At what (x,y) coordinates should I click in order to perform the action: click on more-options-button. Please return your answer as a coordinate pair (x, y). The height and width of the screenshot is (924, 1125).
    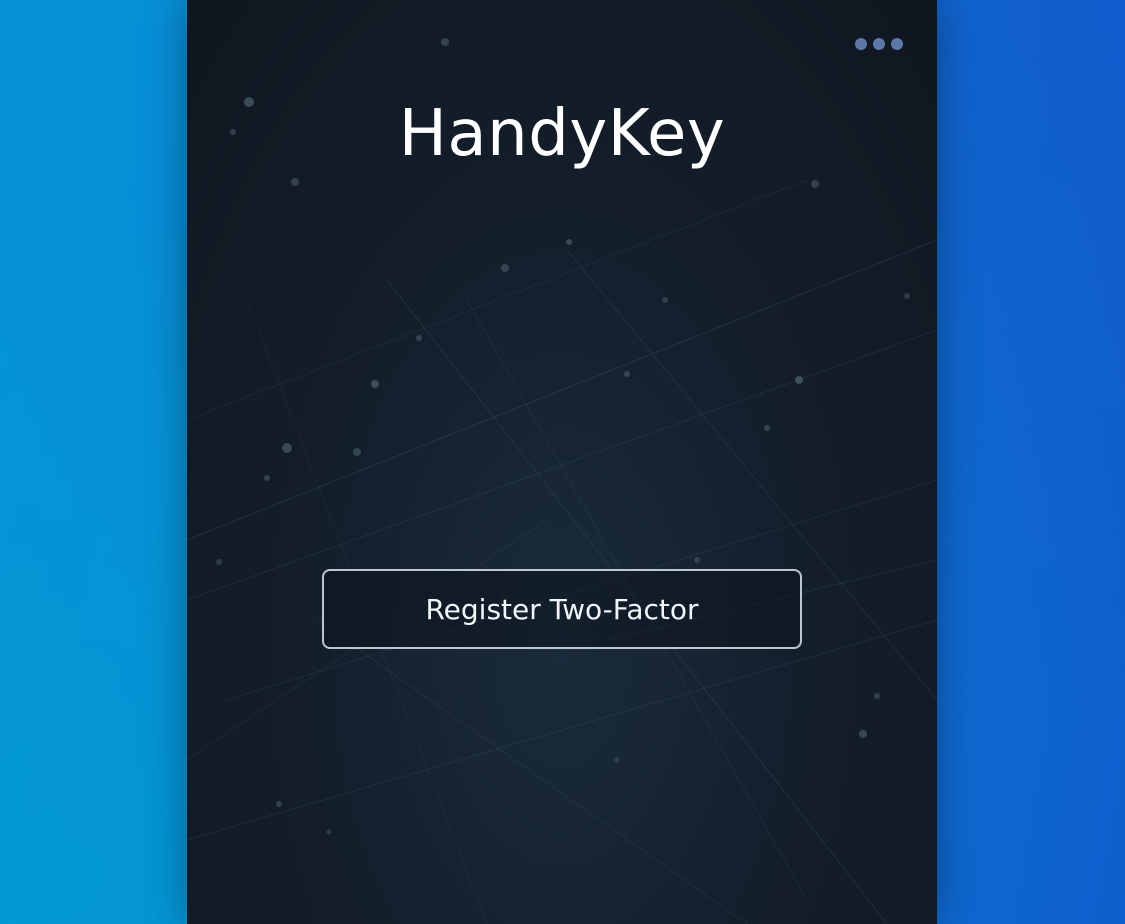
    Looking at the image, I should click on (879, 44).